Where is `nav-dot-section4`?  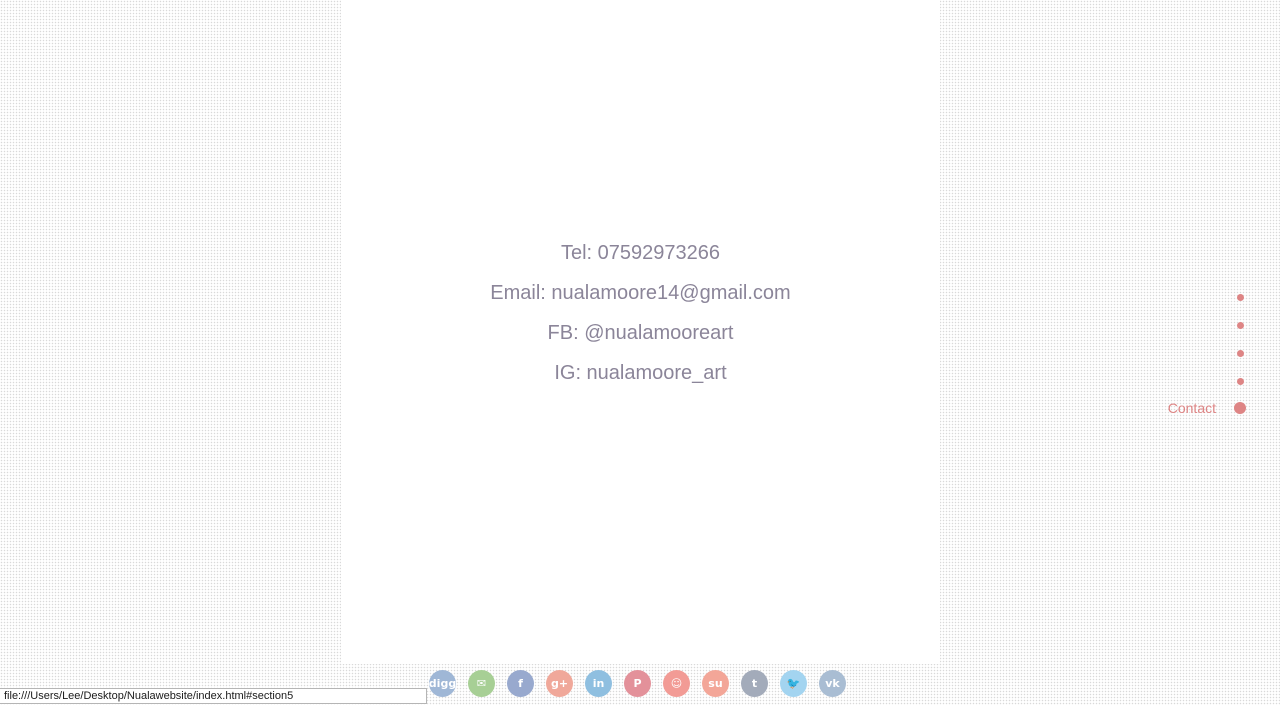
nav-dot-section4 is located at coordinates (1240, 381).